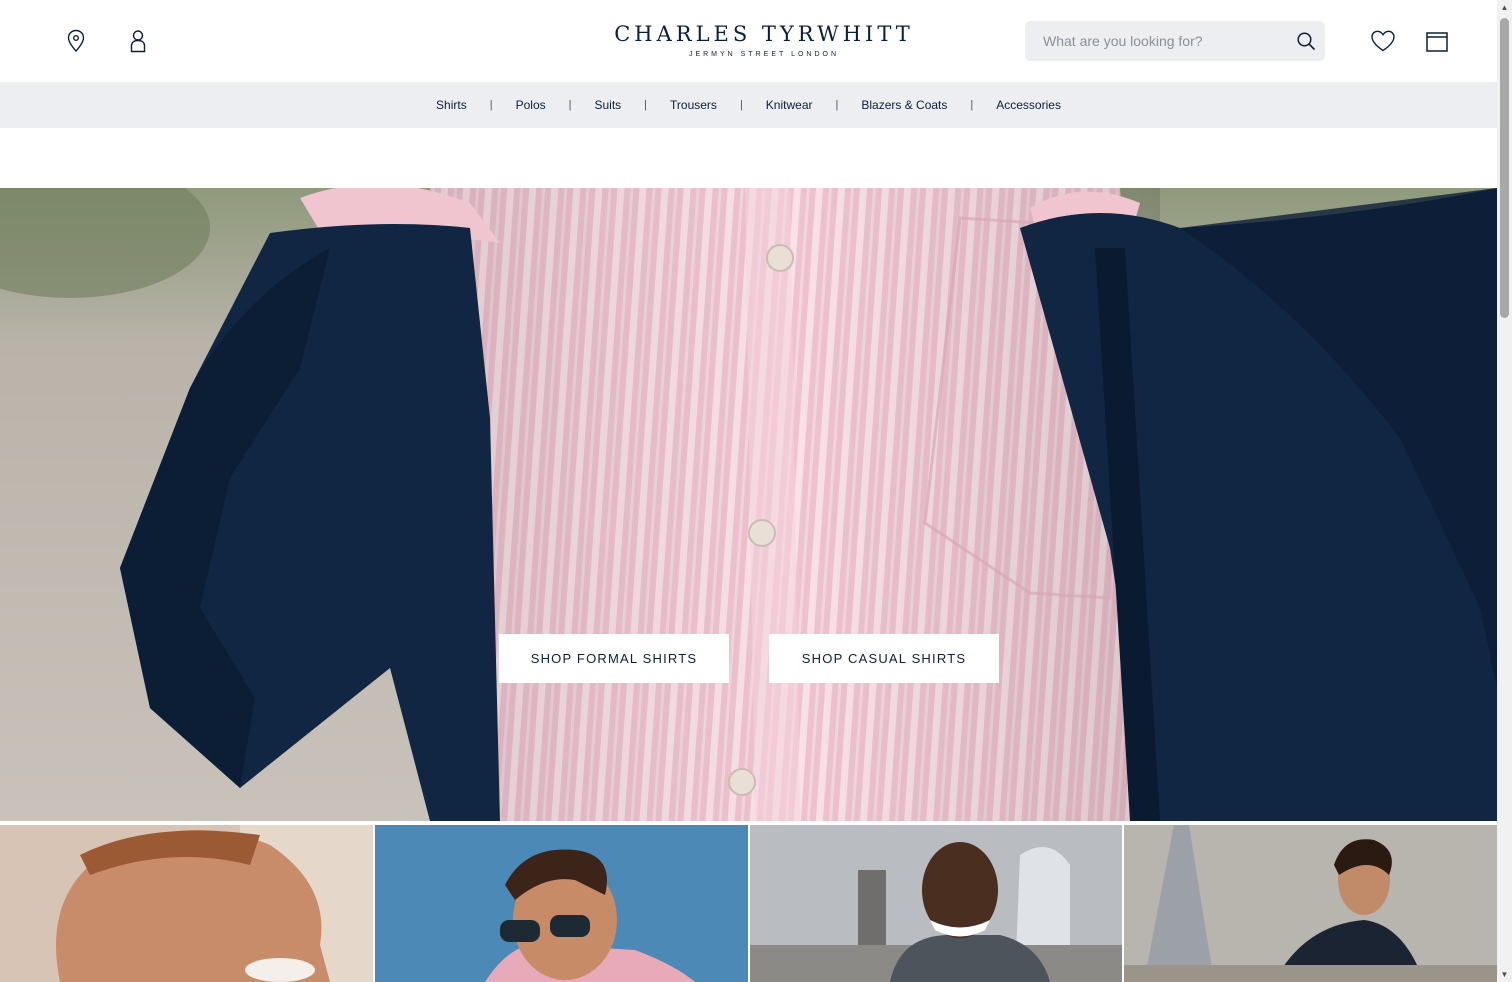 The image size is (1512, 982). What do you see at coordinates (531, 105) in the screenshot?
I see `nav-item-polos: Polos` at bounding box center [531, 105].